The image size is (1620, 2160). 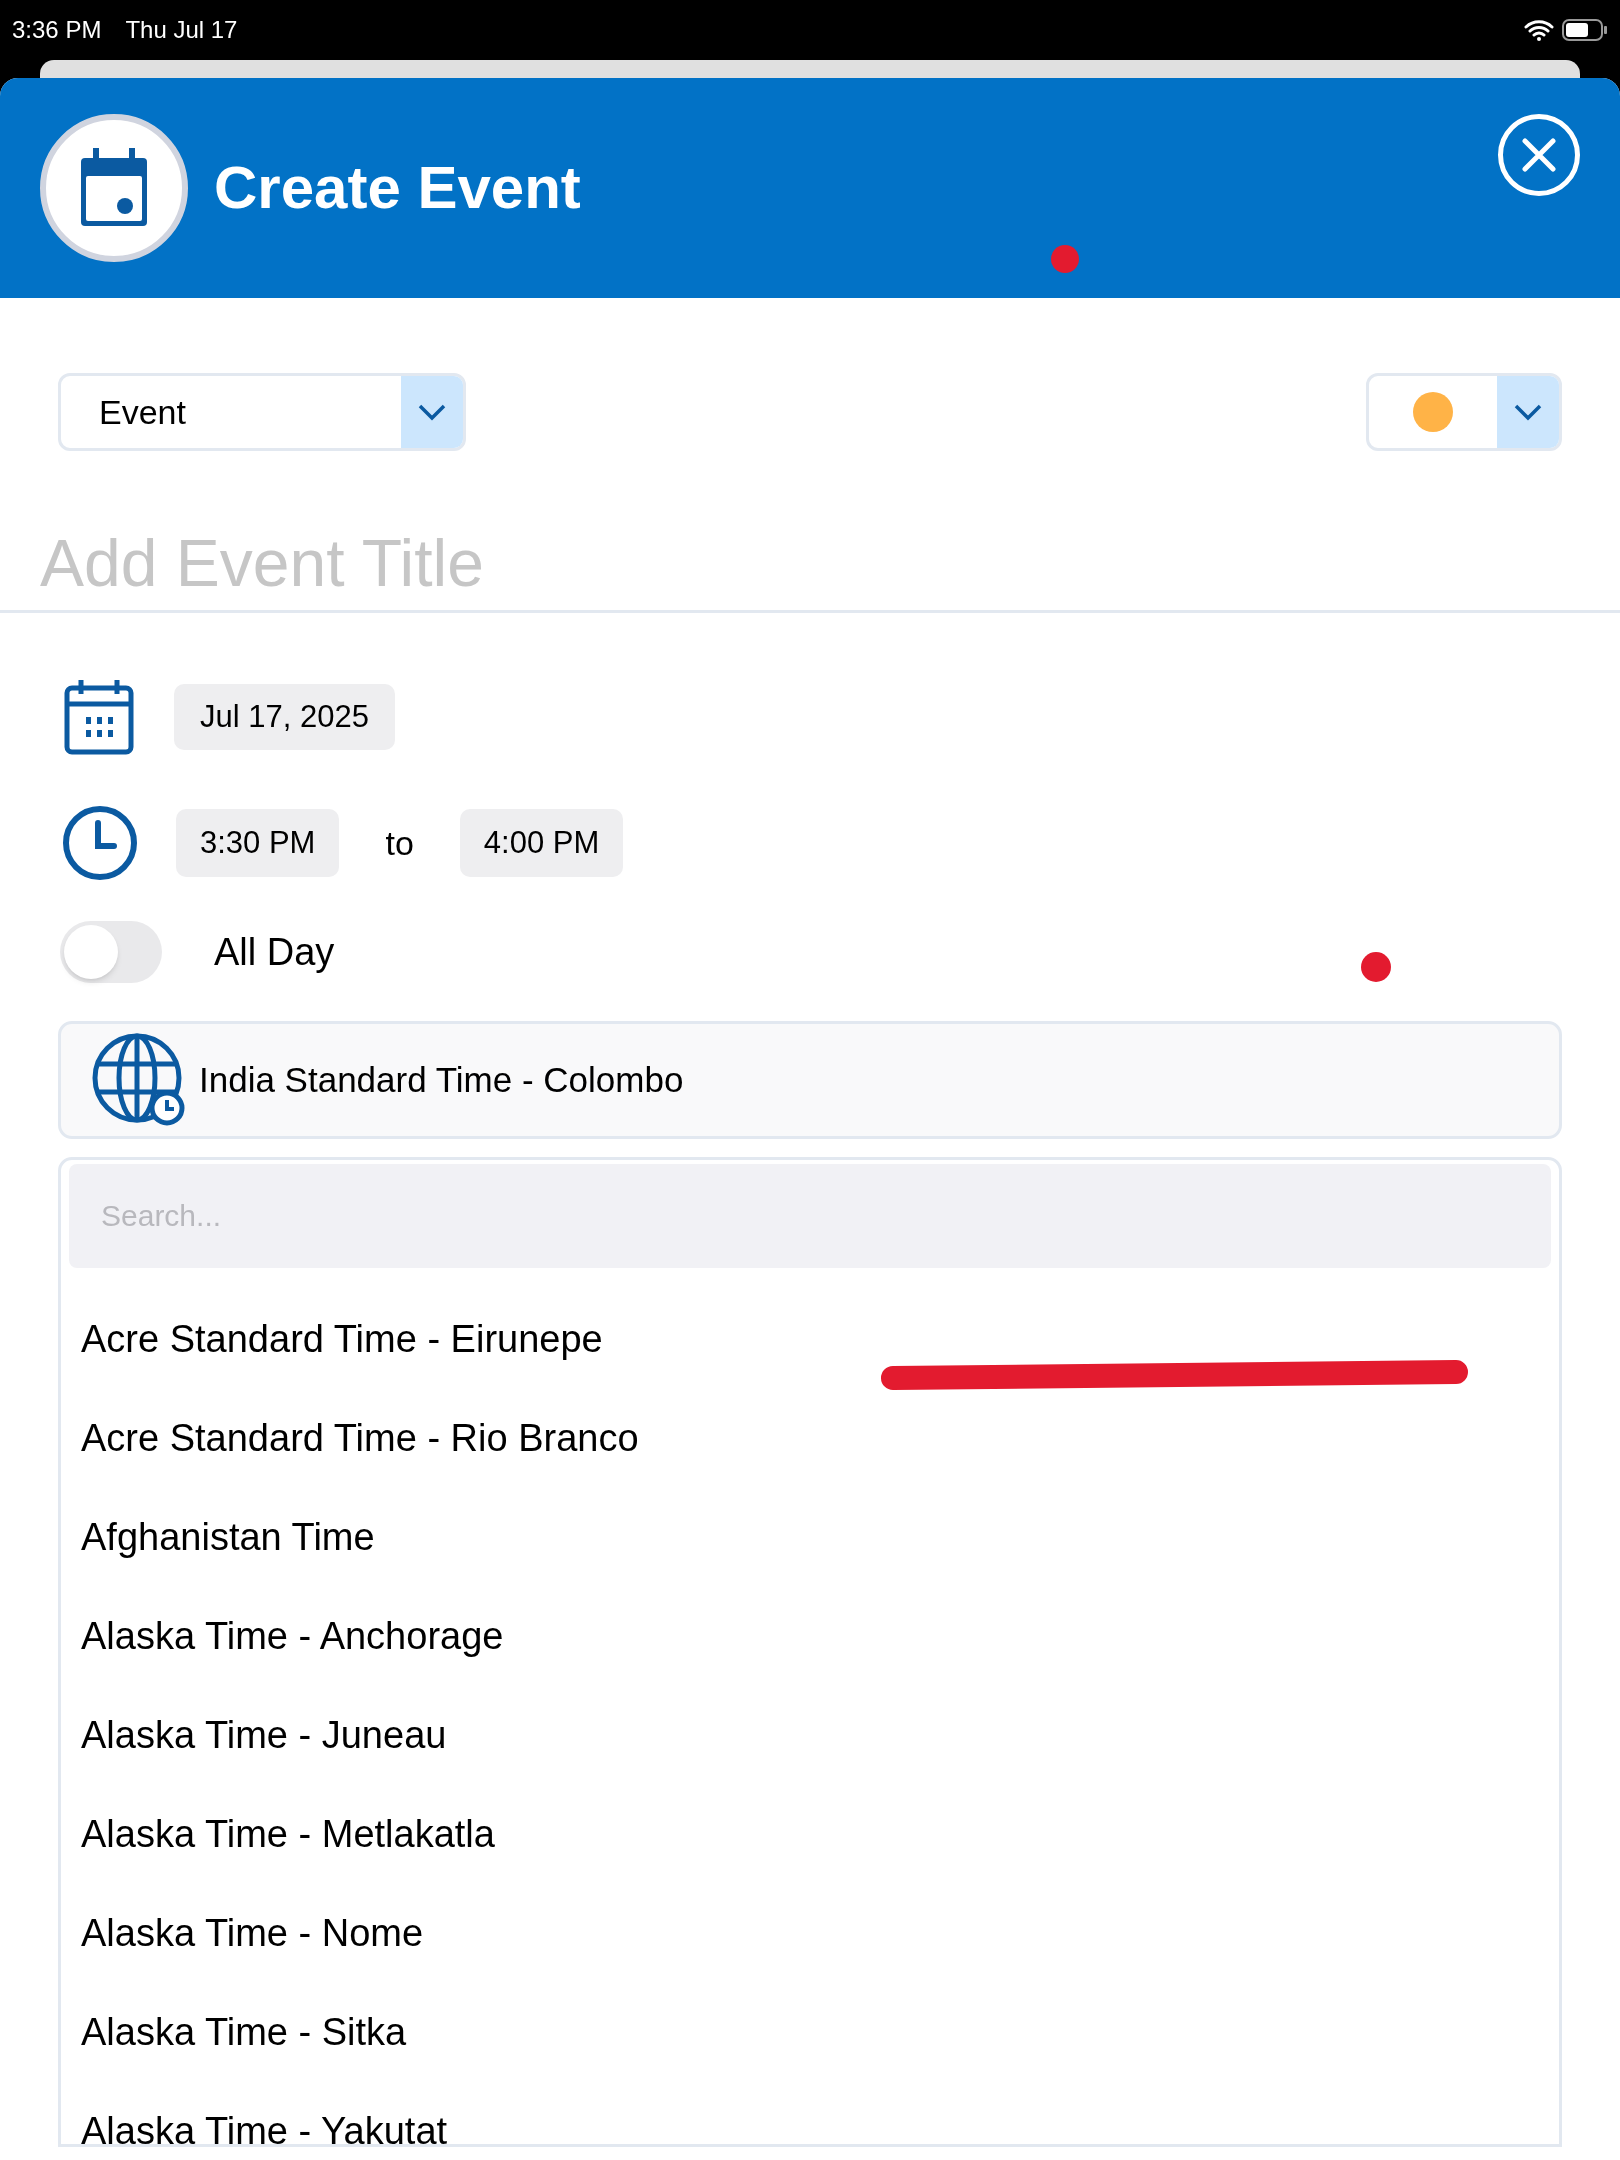 I want to click on status-date: Thu Jul 17, so click(x=181, y=30).